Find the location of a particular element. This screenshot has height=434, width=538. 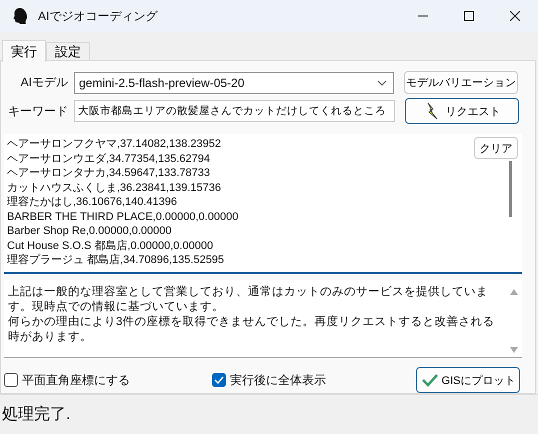

message-paragraph: 上記は一般的な理容室として営業しており、通常はカットのみのサービスを提供しています。現時点での情報に基づいています。 is located at coordinates (248, 300).